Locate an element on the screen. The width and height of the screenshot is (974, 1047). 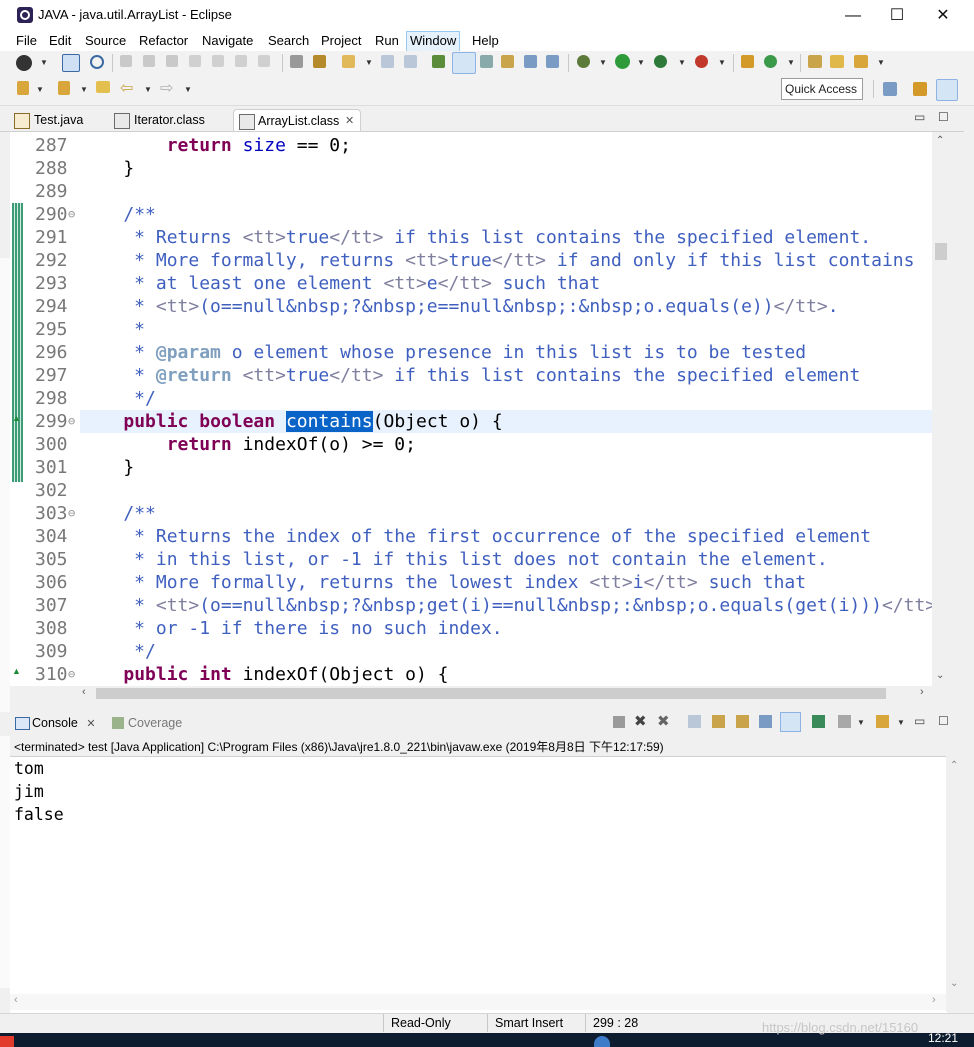
external-tools-icon is located at coordinates (701, 61).